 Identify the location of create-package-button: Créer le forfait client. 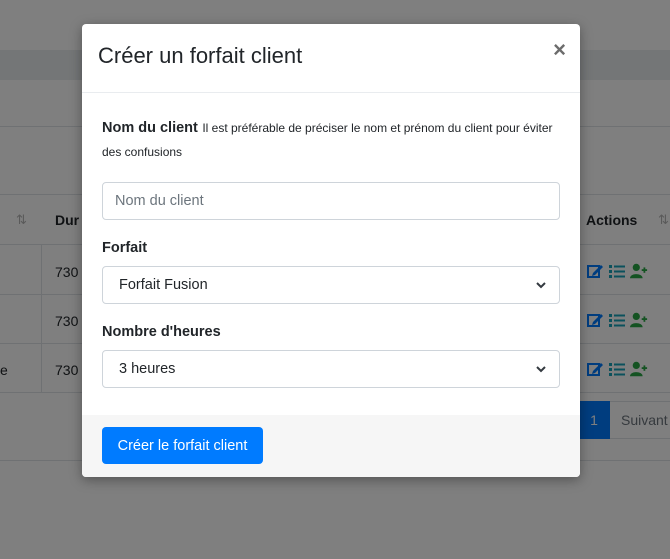
(182, 445).